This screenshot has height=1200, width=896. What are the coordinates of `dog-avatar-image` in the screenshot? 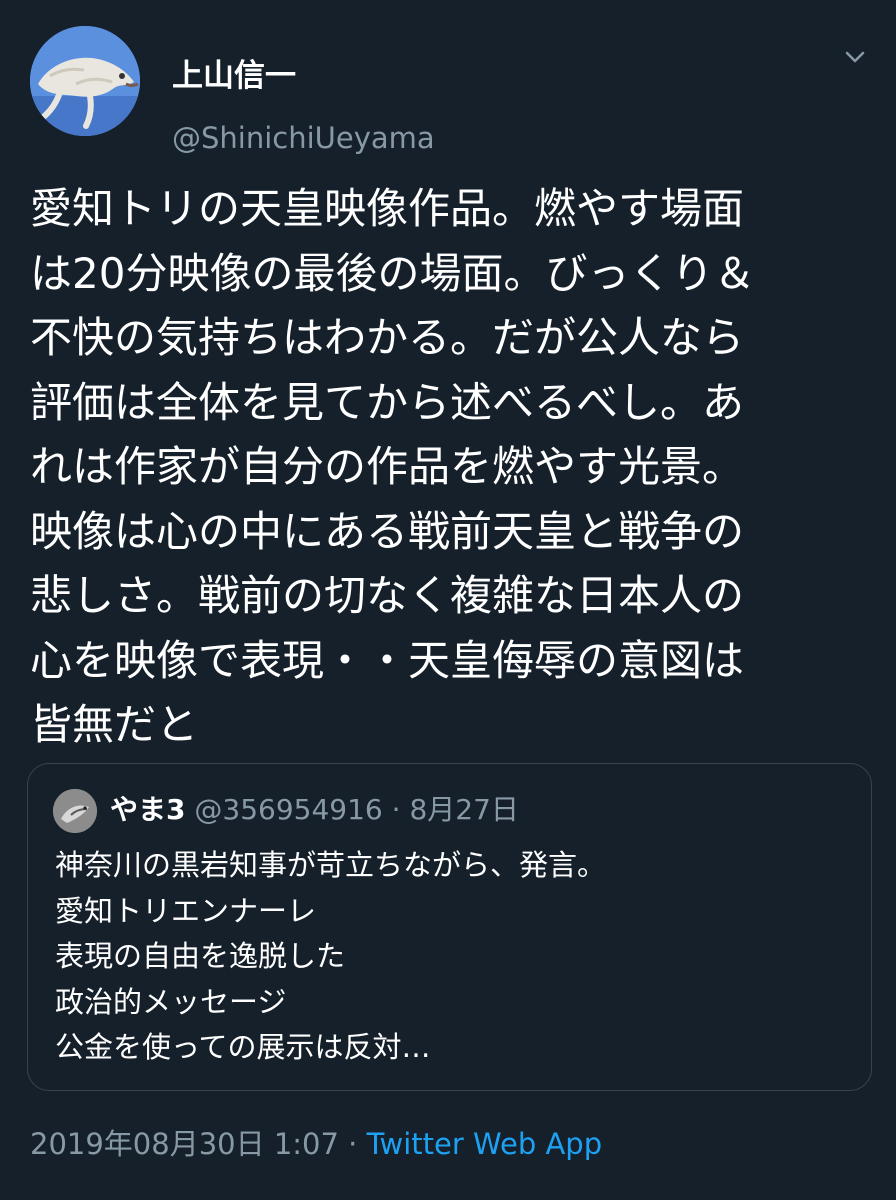 It's located at (85, 81).